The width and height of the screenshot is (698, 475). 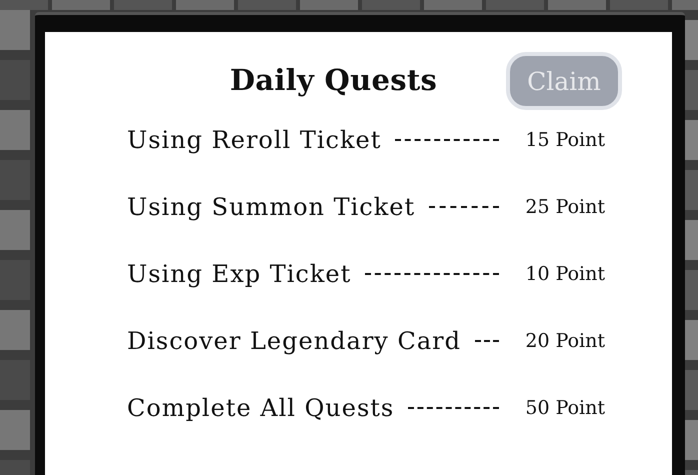 I want to click on quest-reward: 10 Point, so click(x=565, y=274).